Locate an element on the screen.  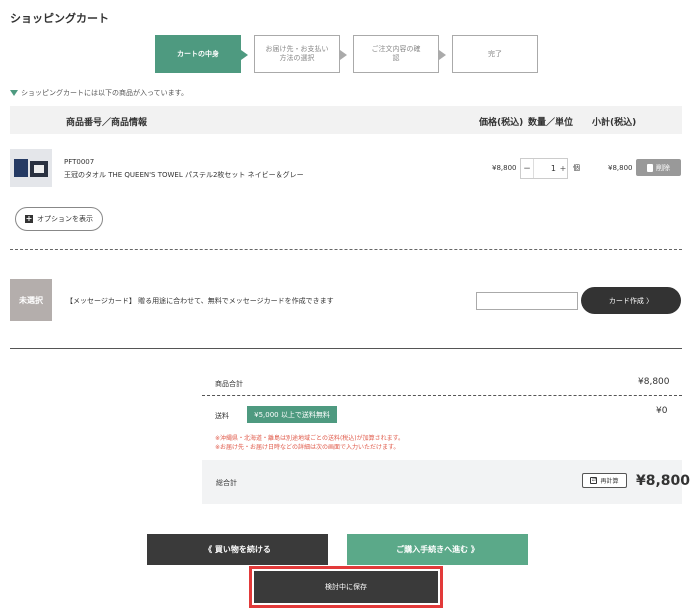
create-card-button: カード作成 〉 is located at coordinates (631, 300).